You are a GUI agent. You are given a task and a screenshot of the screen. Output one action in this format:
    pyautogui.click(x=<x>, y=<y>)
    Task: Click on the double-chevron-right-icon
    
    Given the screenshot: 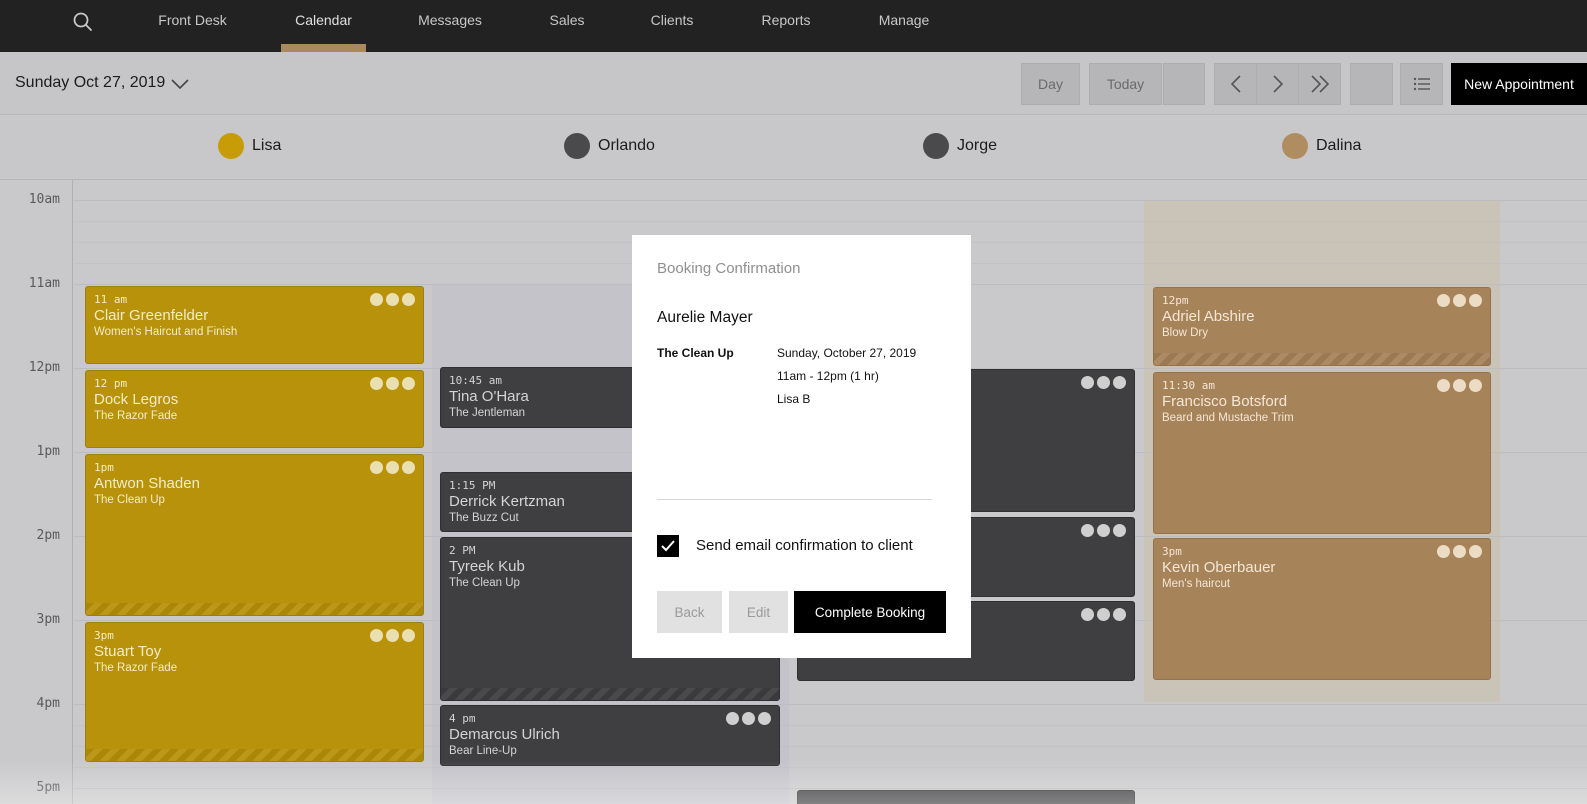 What is the action you would take?
    pyautogui.click(x=1319, y=84)
    